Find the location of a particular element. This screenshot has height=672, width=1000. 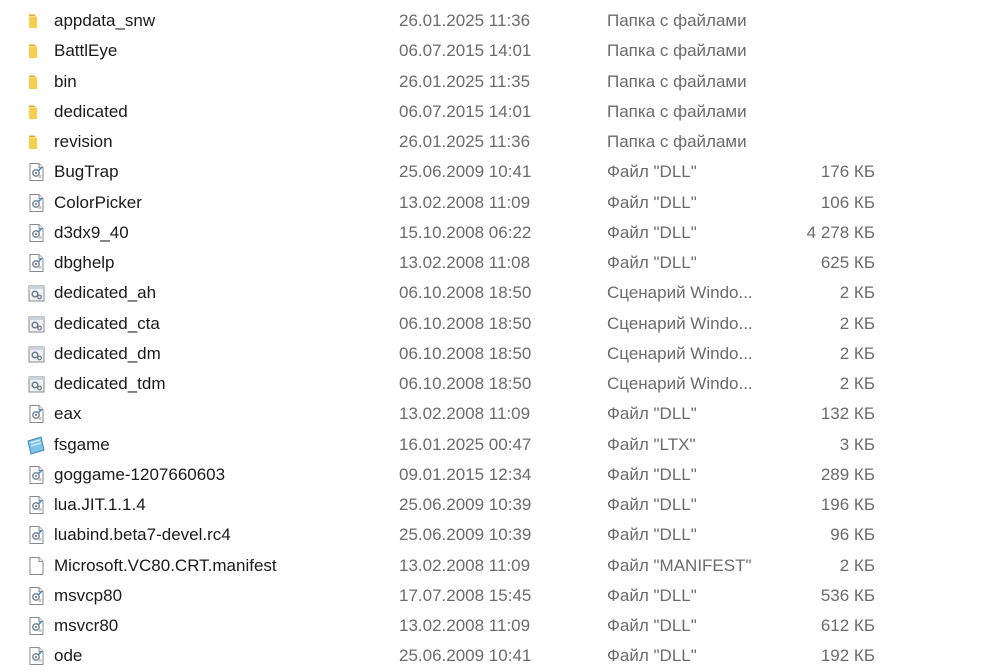

file-name: fsgame is located at coordinates (82, 444).